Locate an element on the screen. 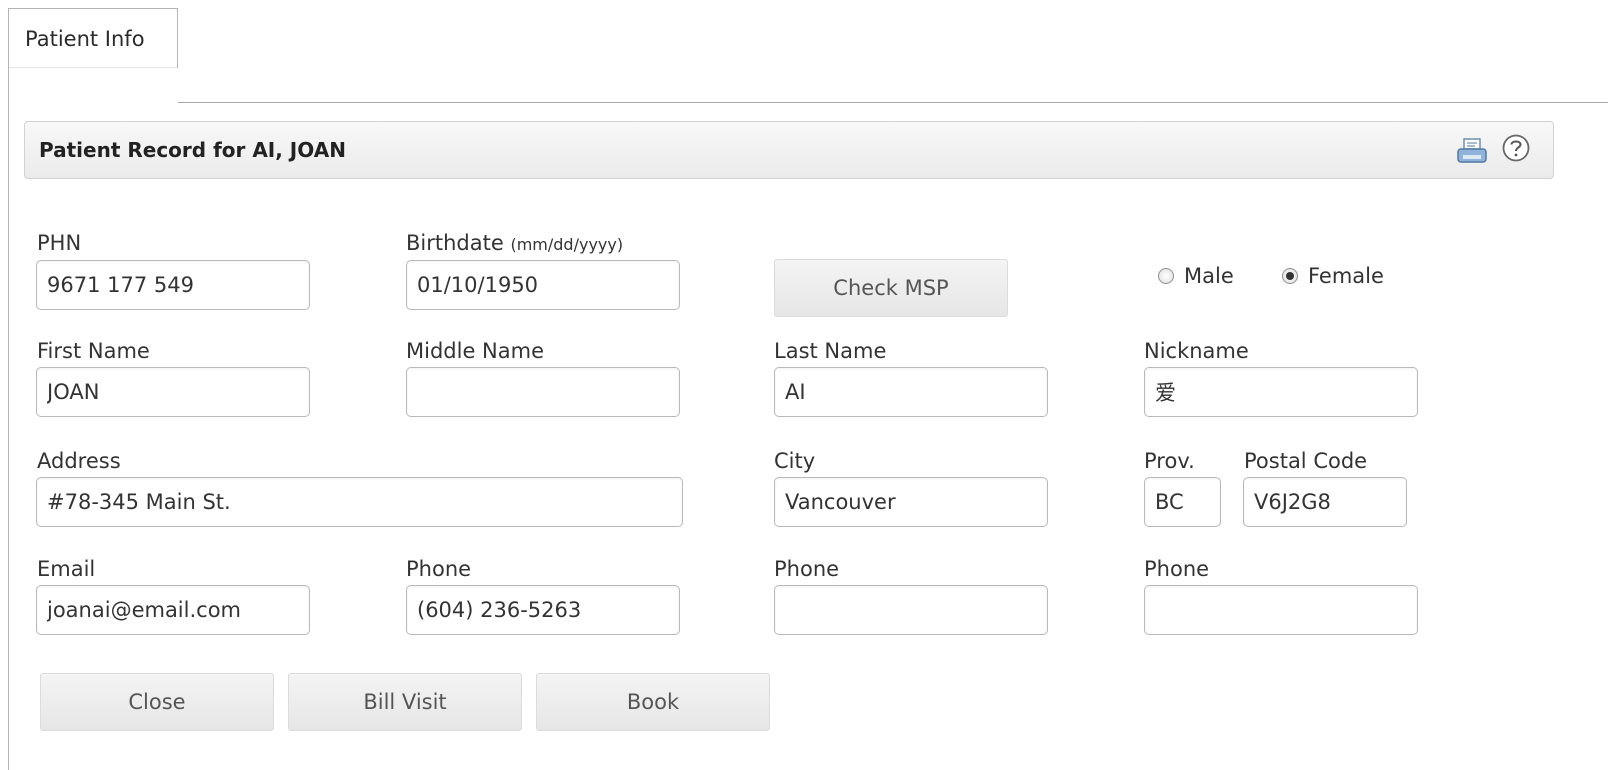 This screenshot has width=1608, height=770. female-radio is located at coordinates (1290, 276).